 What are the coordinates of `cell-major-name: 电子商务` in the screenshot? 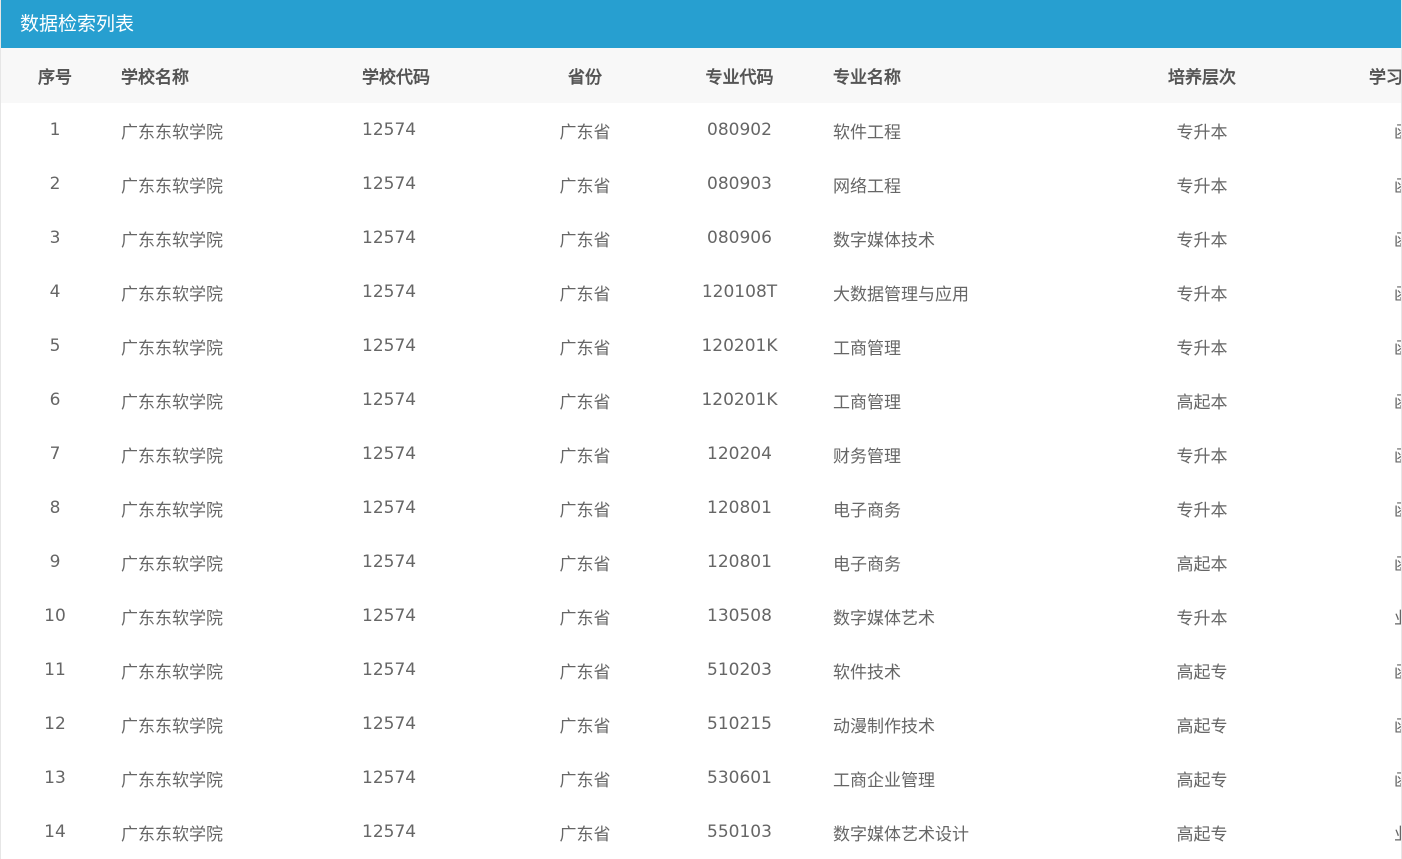 It's located at (867, 510).